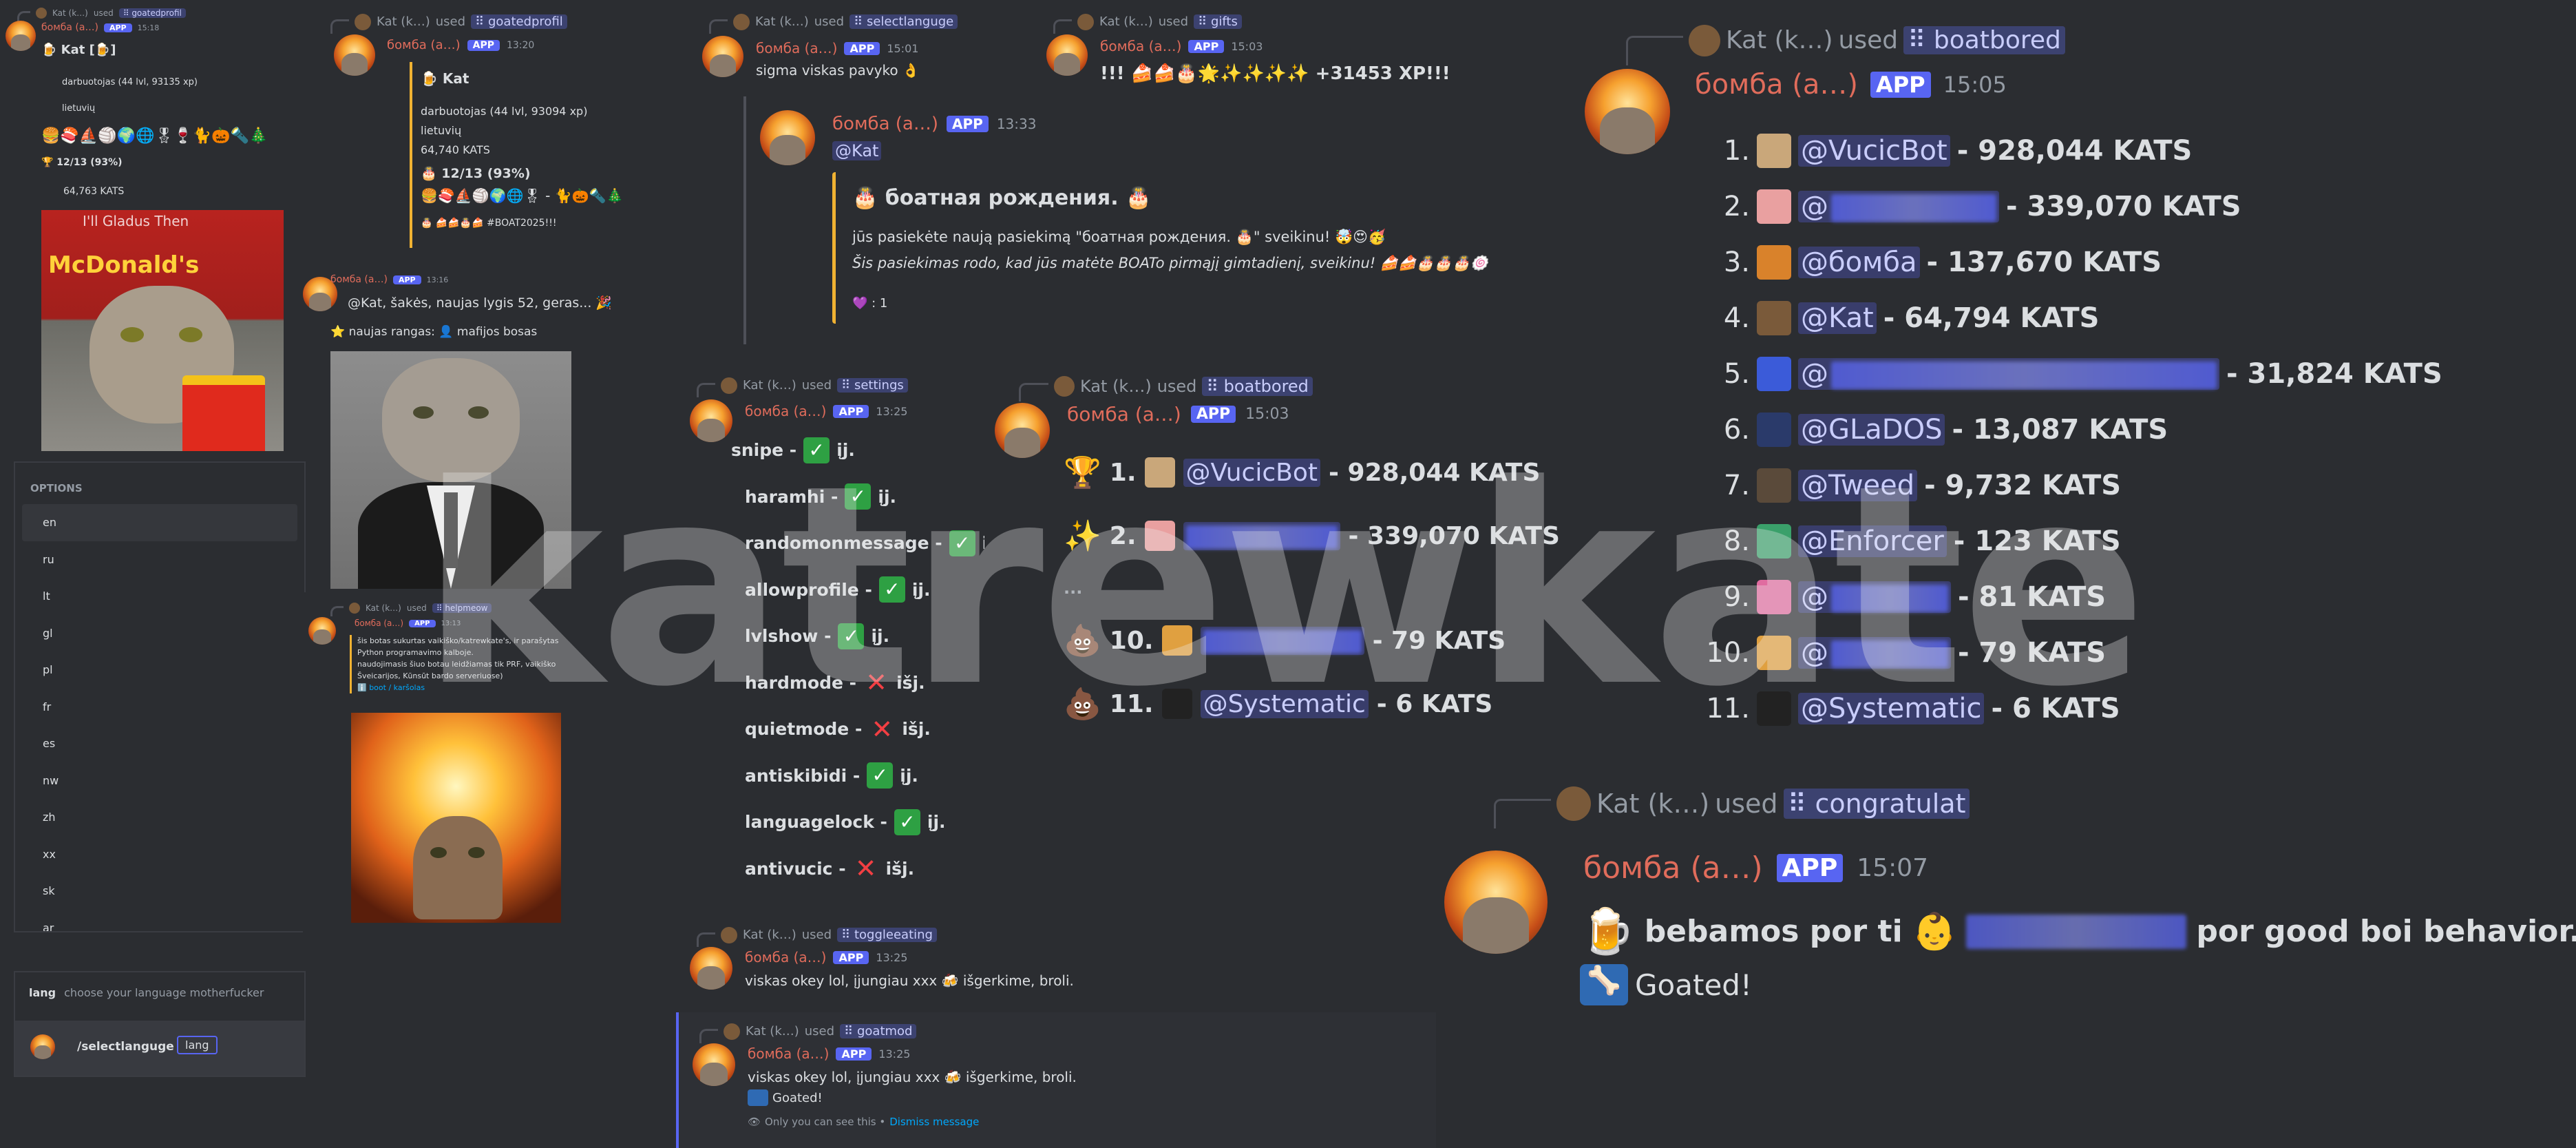 This screenshot has width=2576, height=1148. Describe the element at coordinates (2044, 262) in the screenshot. I see `kats-value: - 137,670 KATS` at that location.